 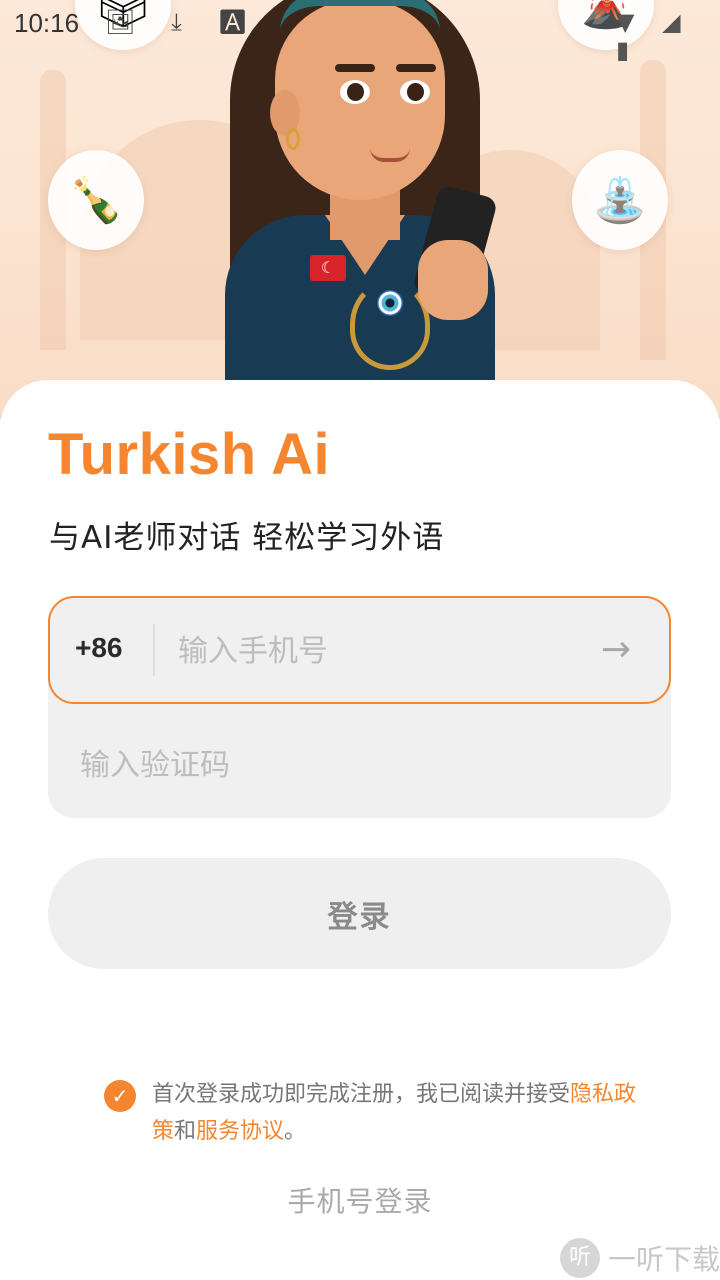 I want to click on agreement-and: 和, so click(x=185, y=1131).